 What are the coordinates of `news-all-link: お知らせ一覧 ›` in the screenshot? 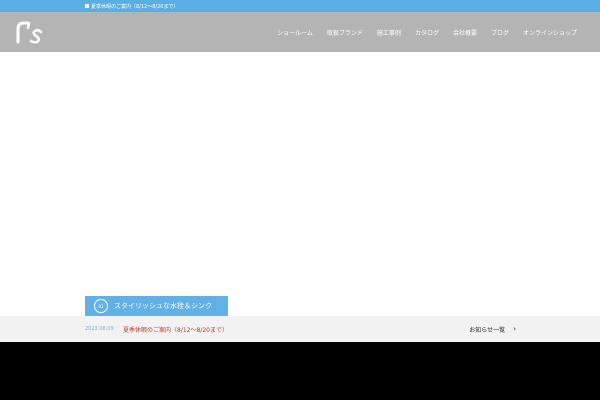 It's located at (492, 329).